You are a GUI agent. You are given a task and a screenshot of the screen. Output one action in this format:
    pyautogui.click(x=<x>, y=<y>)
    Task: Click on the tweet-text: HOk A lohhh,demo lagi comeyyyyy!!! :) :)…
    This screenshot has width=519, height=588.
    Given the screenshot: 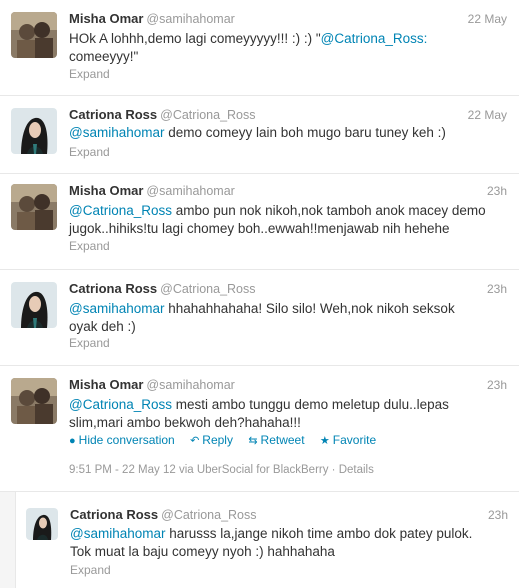 What is the action you would take?
    pyautogui.click(x=248, y=47)
    